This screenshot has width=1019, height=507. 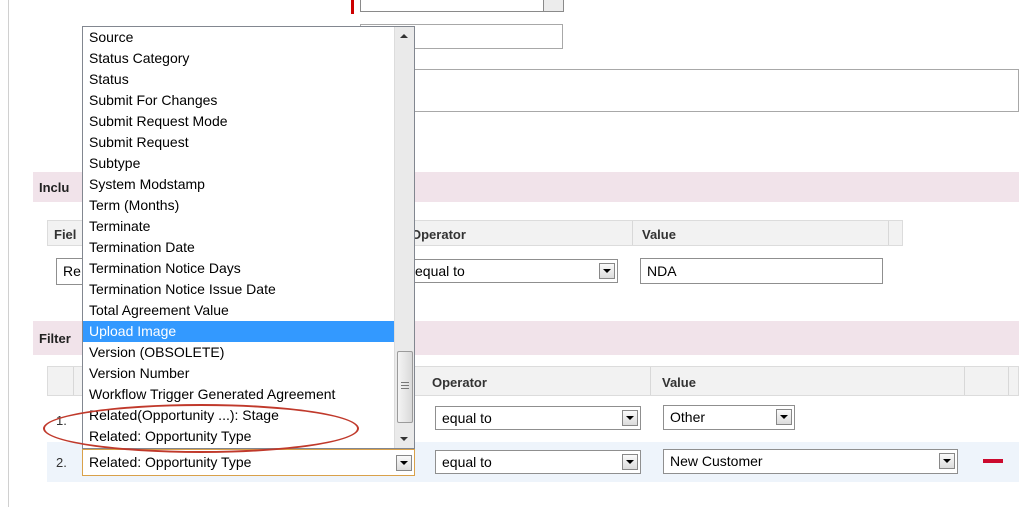 What do you see at coordinates (239, 142) in the screenshot?
I see `dropdown-option: Submit Request` at bounding box center [239, 142].